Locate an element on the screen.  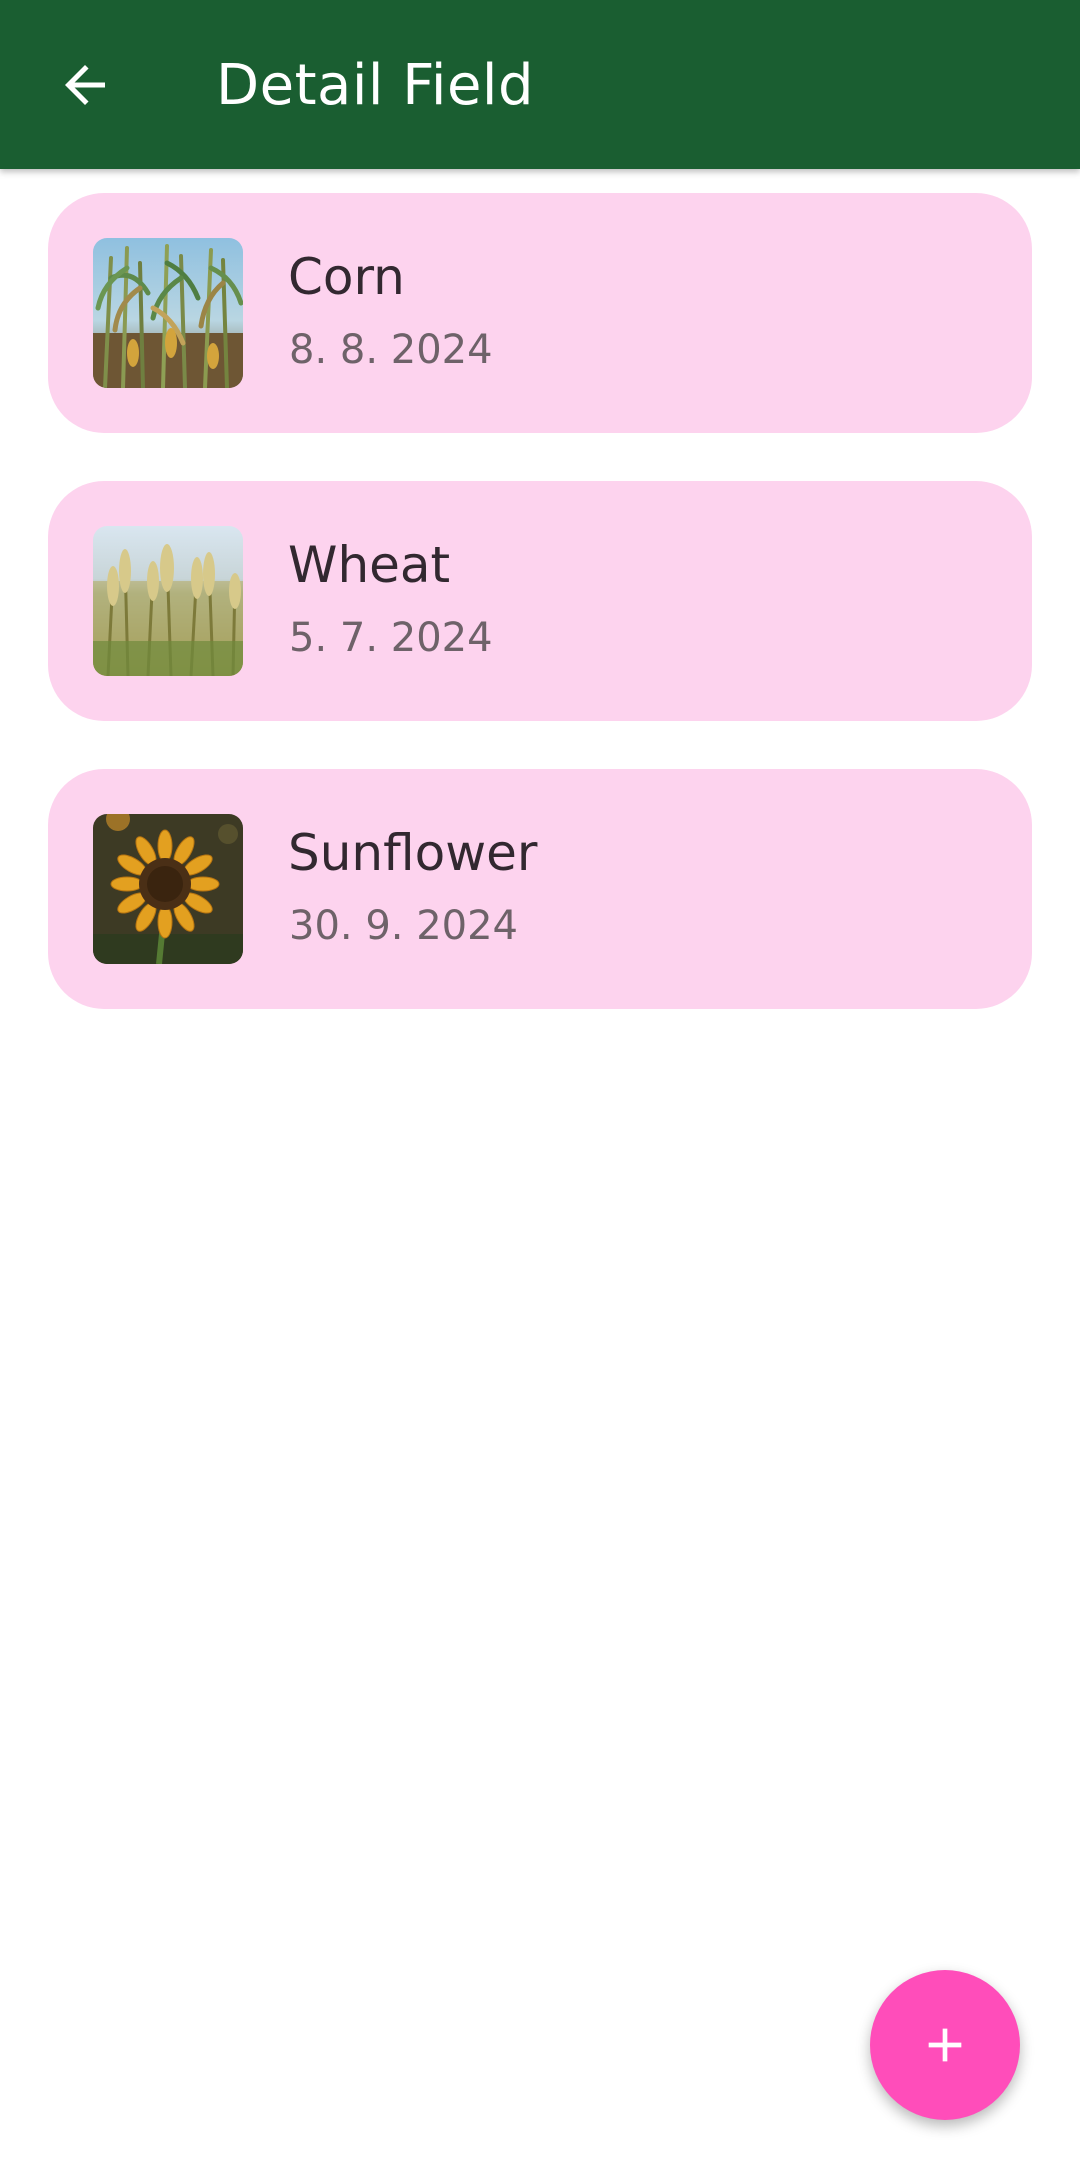
corn-field-photo is located at coordinates (168, 313).